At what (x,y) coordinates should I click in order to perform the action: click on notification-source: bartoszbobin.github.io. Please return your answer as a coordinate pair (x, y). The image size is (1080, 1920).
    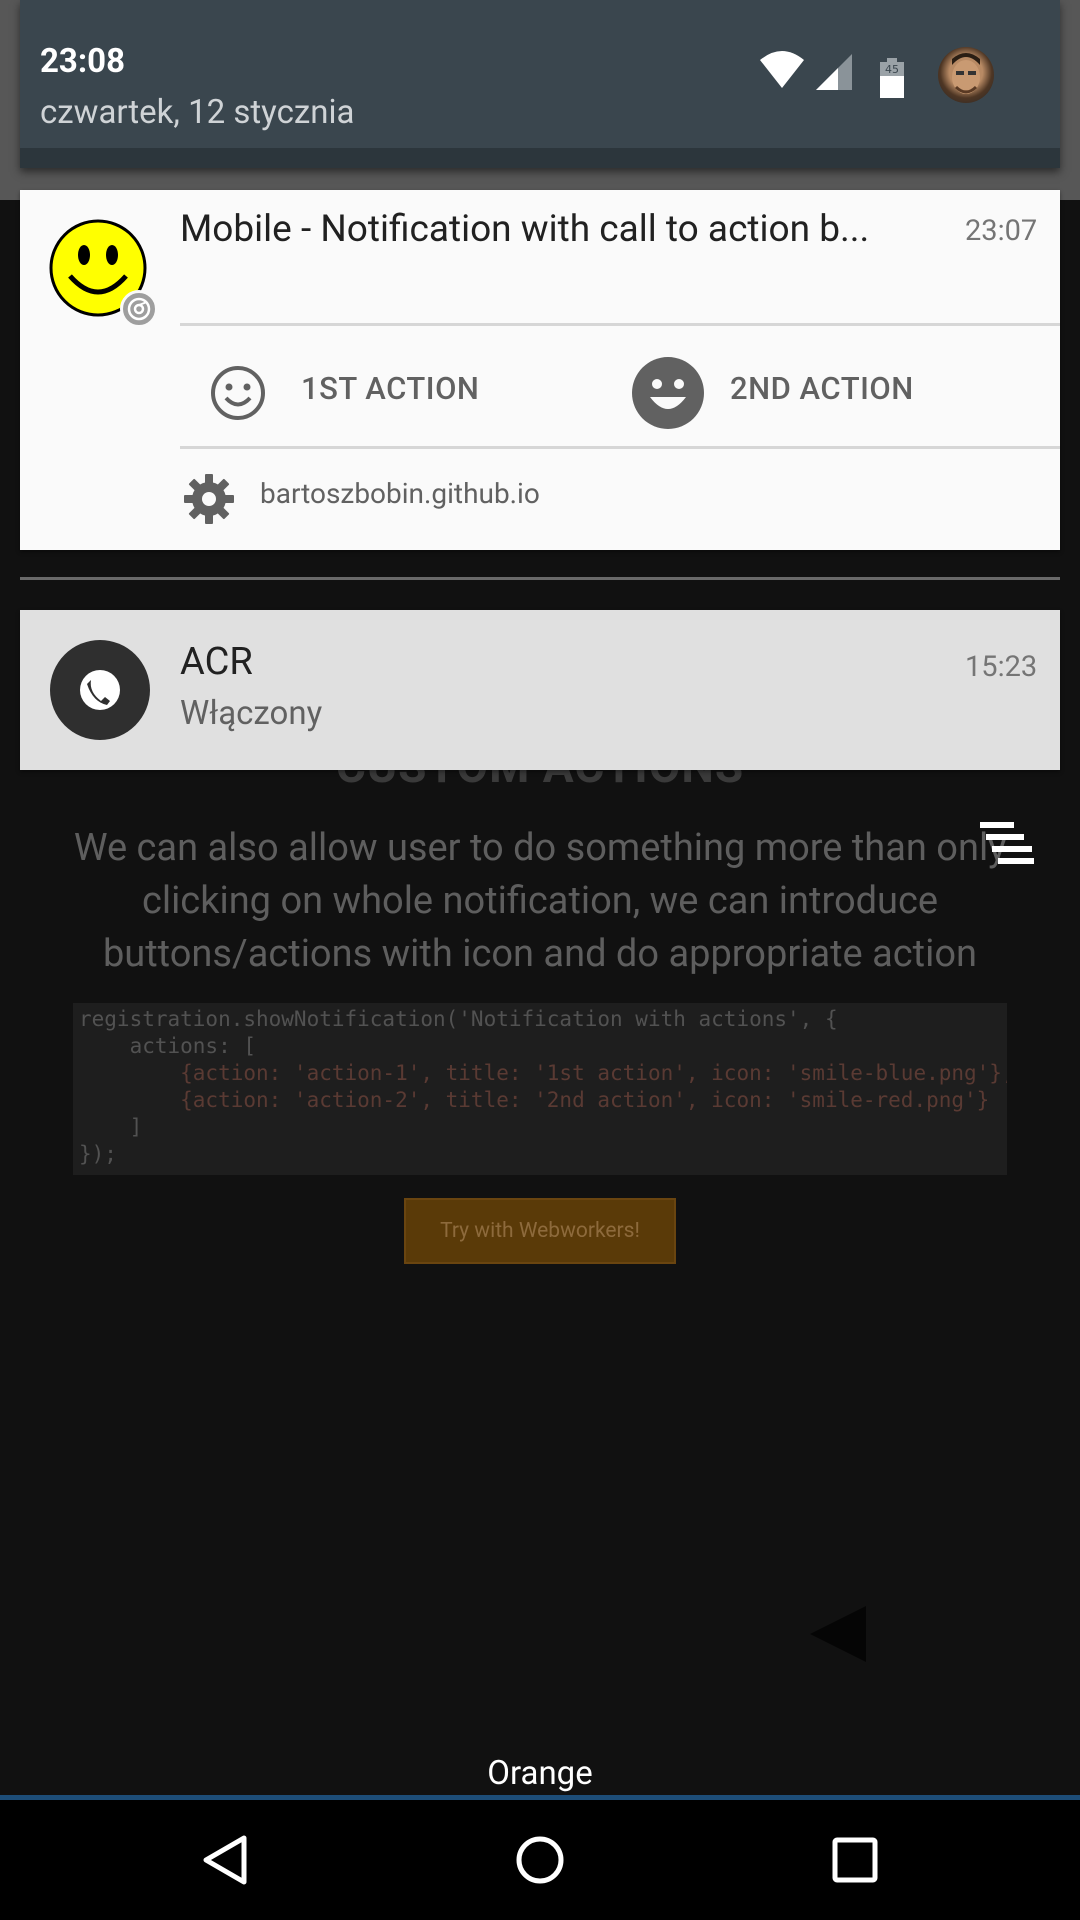
    Looking at the image, I should click on (400, 493).